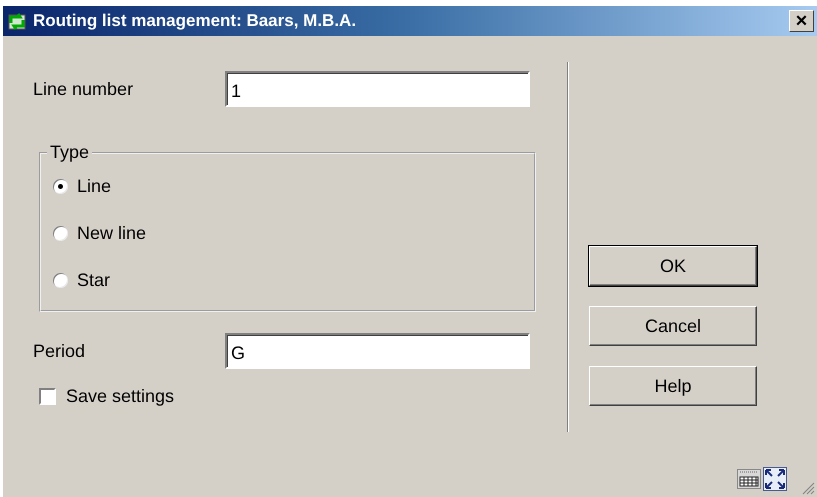 This screenshot has height=497, width=817. I want to click on keyboard-icon, so click(749, 478).